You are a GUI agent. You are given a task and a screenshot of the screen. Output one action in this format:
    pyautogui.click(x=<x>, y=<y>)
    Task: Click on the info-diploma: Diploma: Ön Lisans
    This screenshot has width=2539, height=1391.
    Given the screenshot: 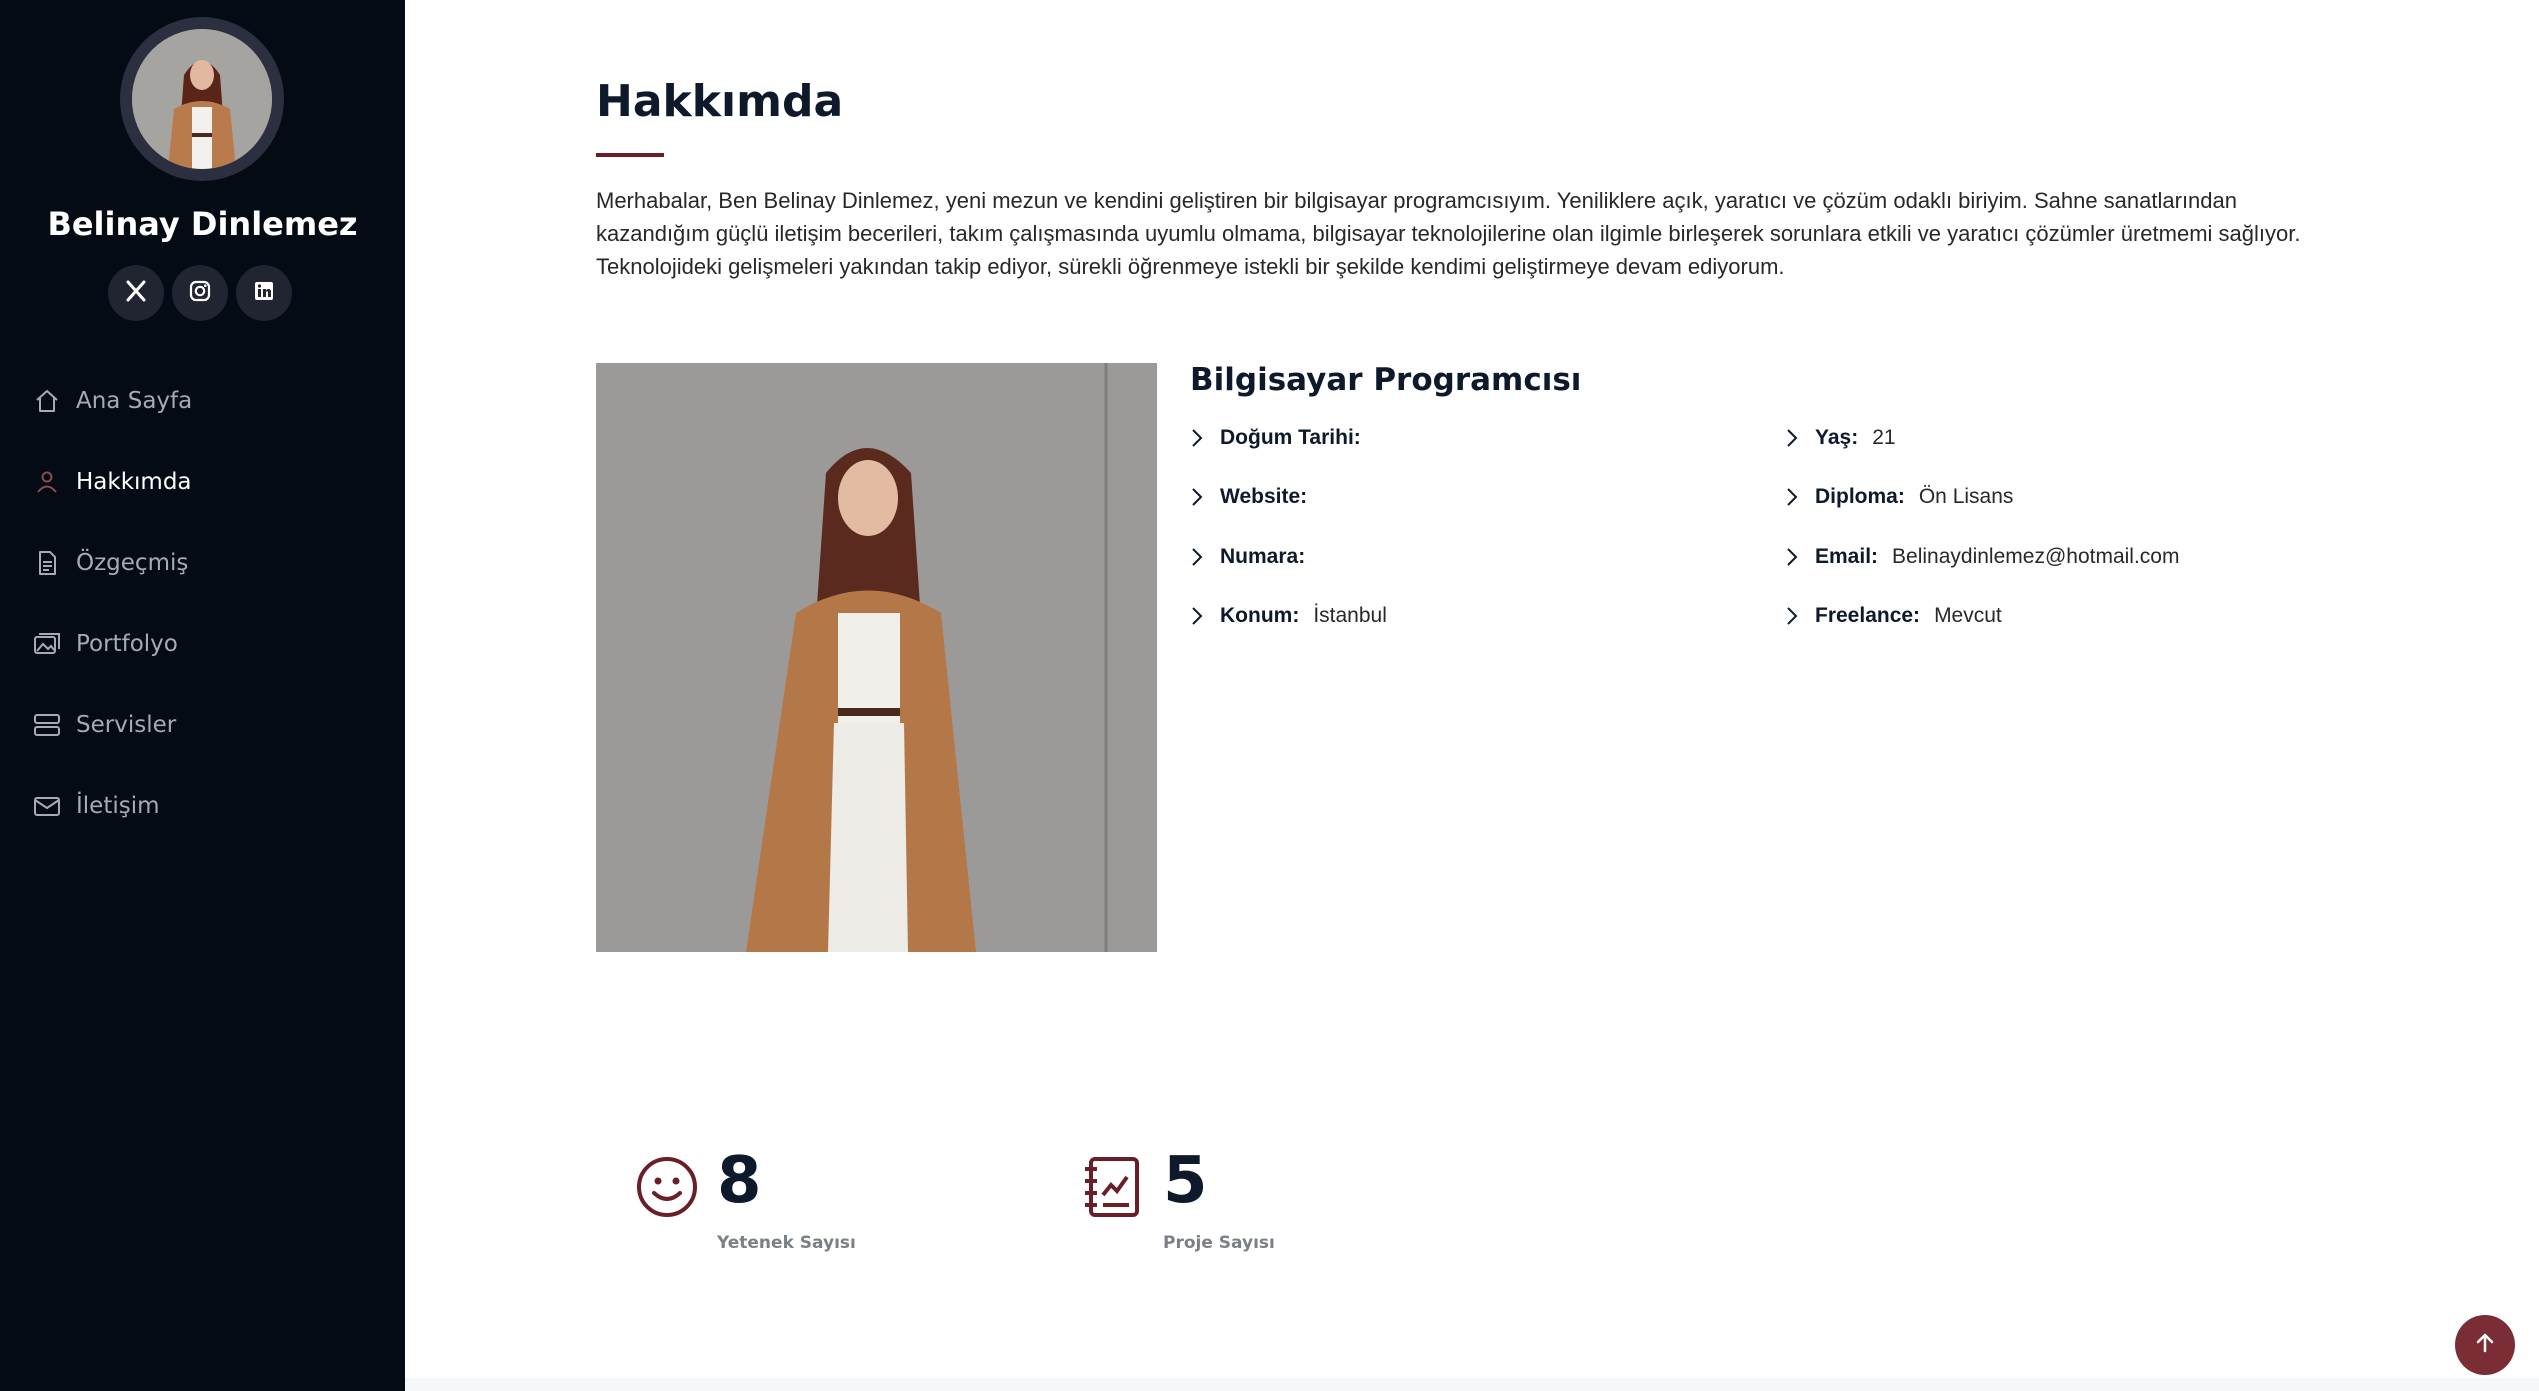 What is the action you would take?
    pyautogui.click(x=2085, y=498)
    